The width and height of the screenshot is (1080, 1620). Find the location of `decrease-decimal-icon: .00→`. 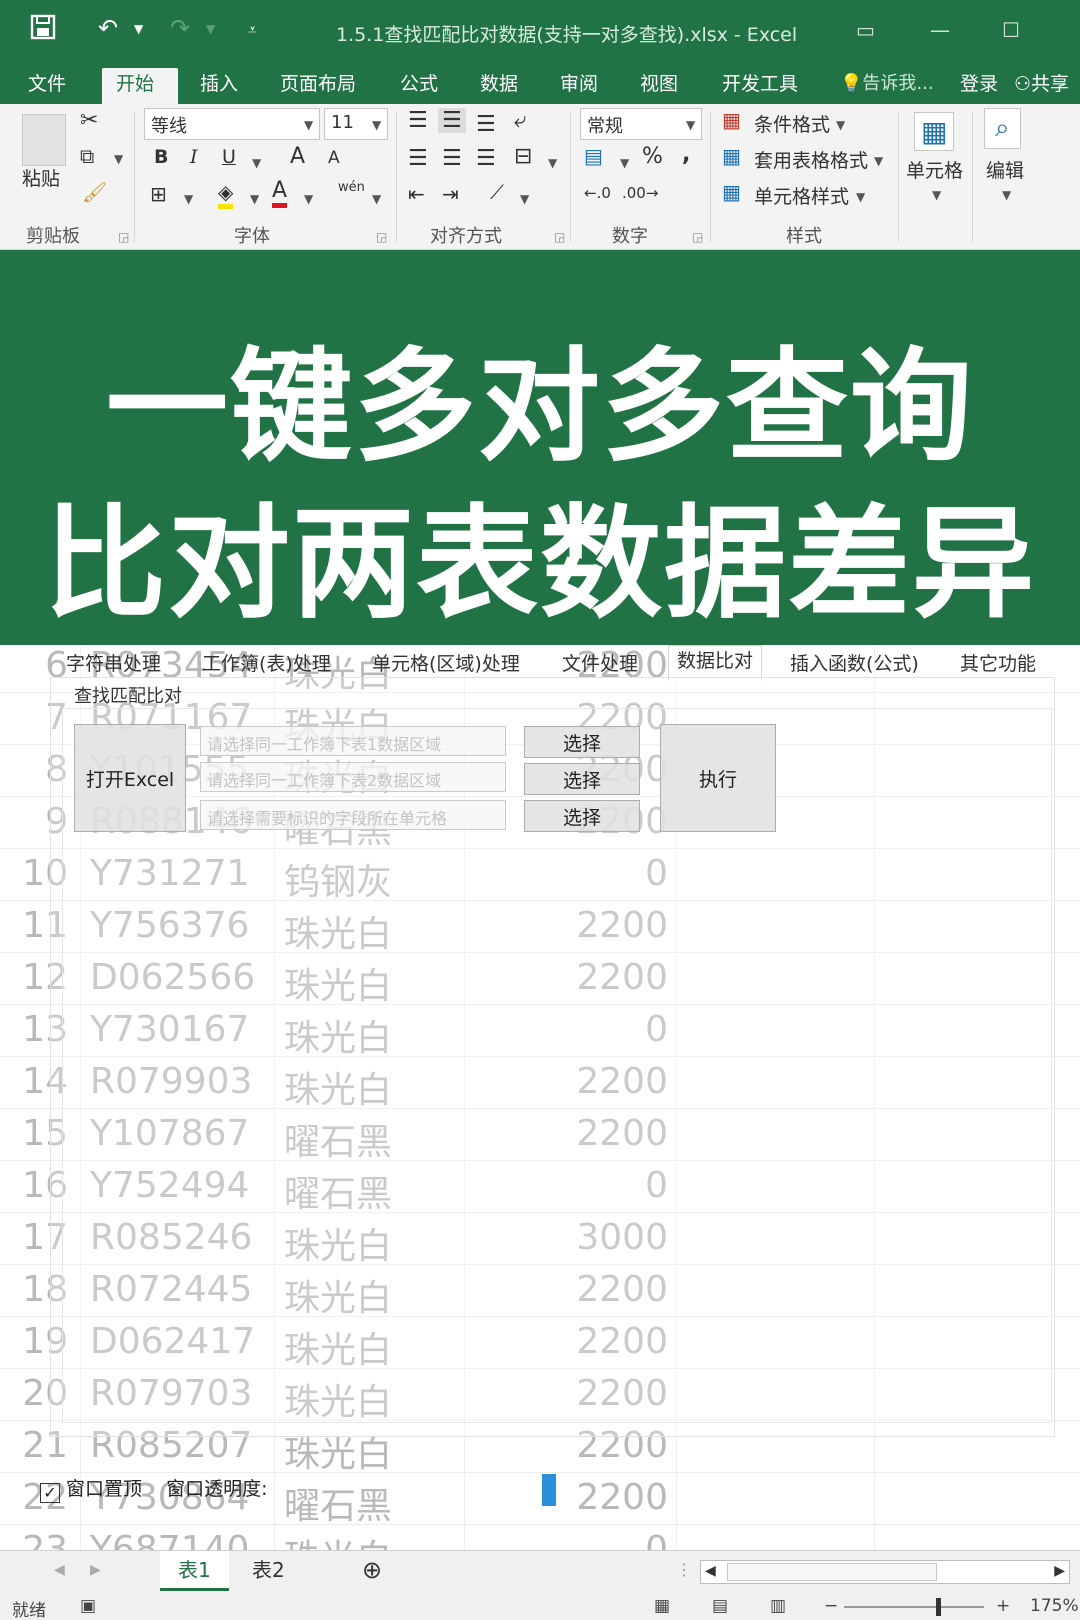

decrease-decimal-icon: .00→ is located at coordinates (640, 193).